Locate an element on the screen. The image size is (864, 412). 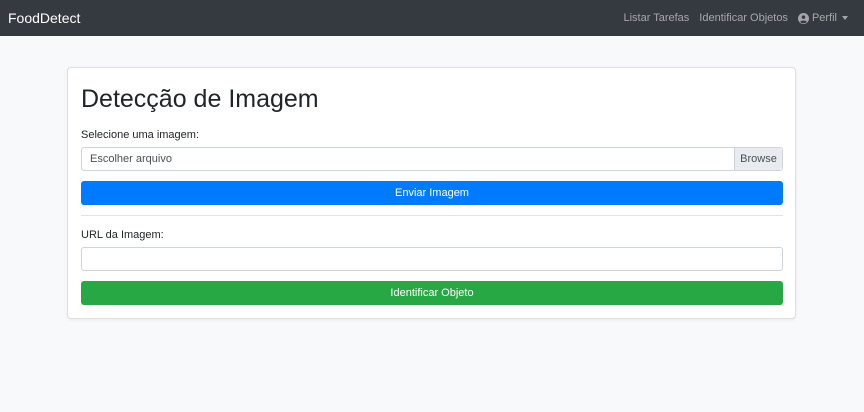
profile-label: Perfil is located at coordinates (824, 18).